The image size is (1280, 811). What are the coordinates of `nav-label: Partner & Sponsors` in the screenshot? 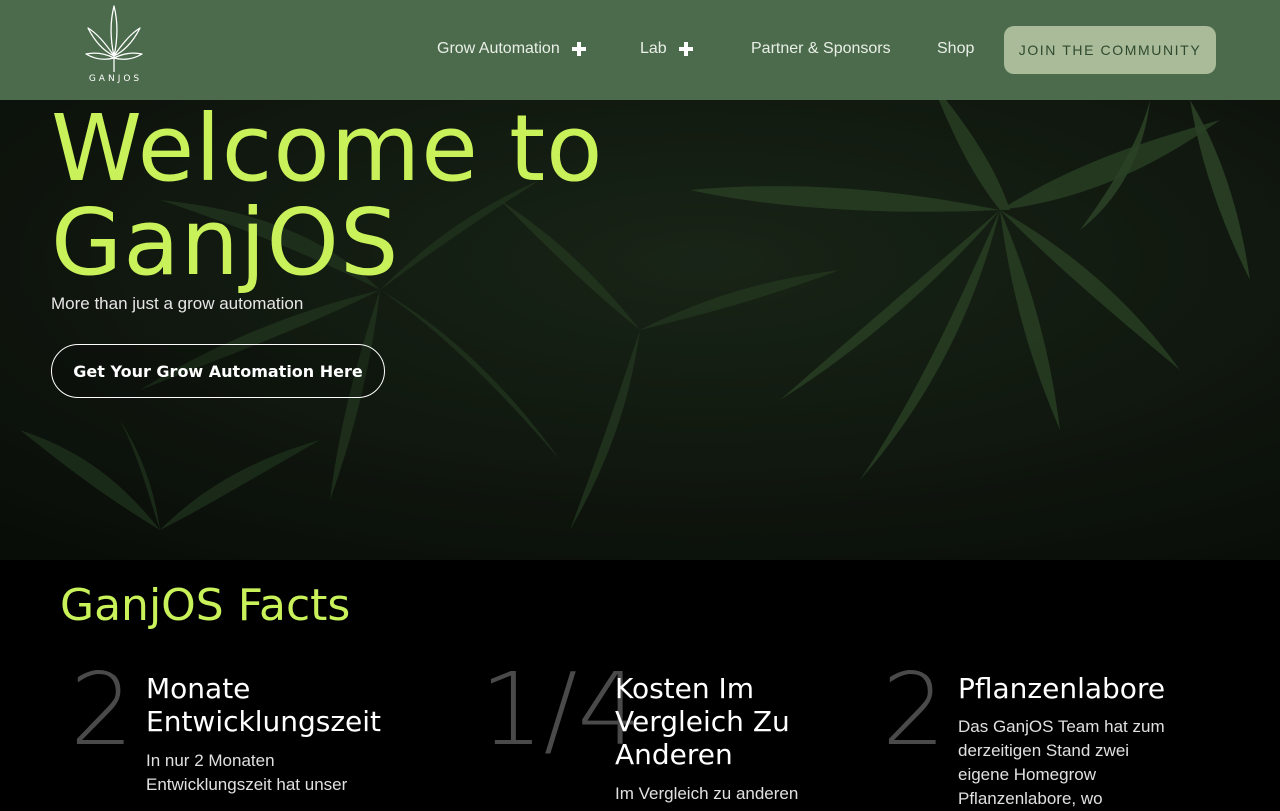 It's located at (821, 48).